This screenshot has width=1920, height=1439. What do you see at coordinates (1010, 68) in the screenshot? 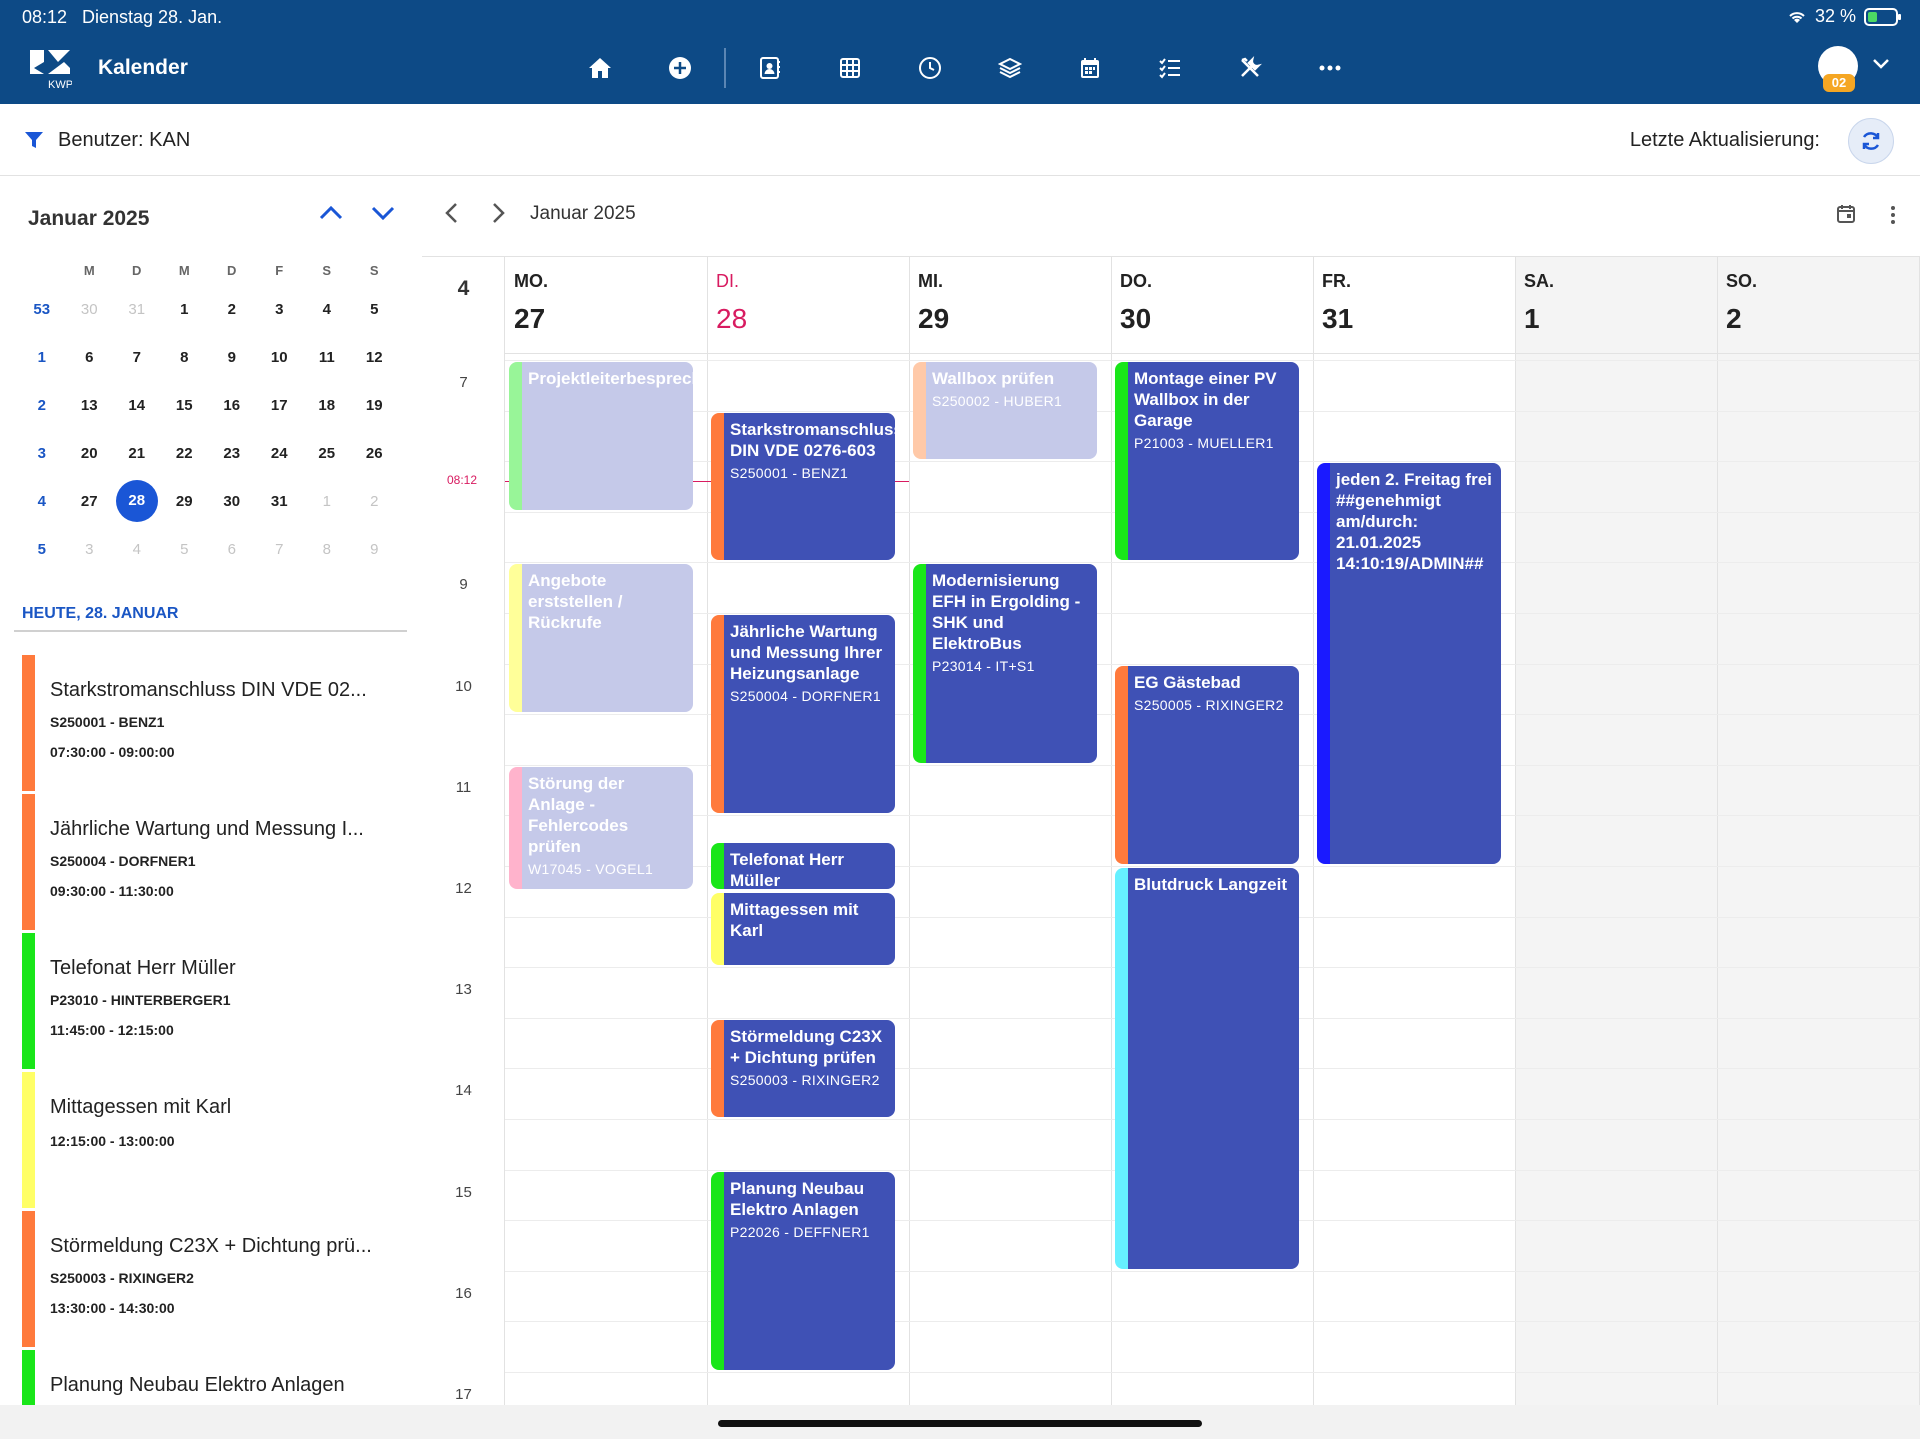
I see `layers-button` at bounding box center [1010, 68].